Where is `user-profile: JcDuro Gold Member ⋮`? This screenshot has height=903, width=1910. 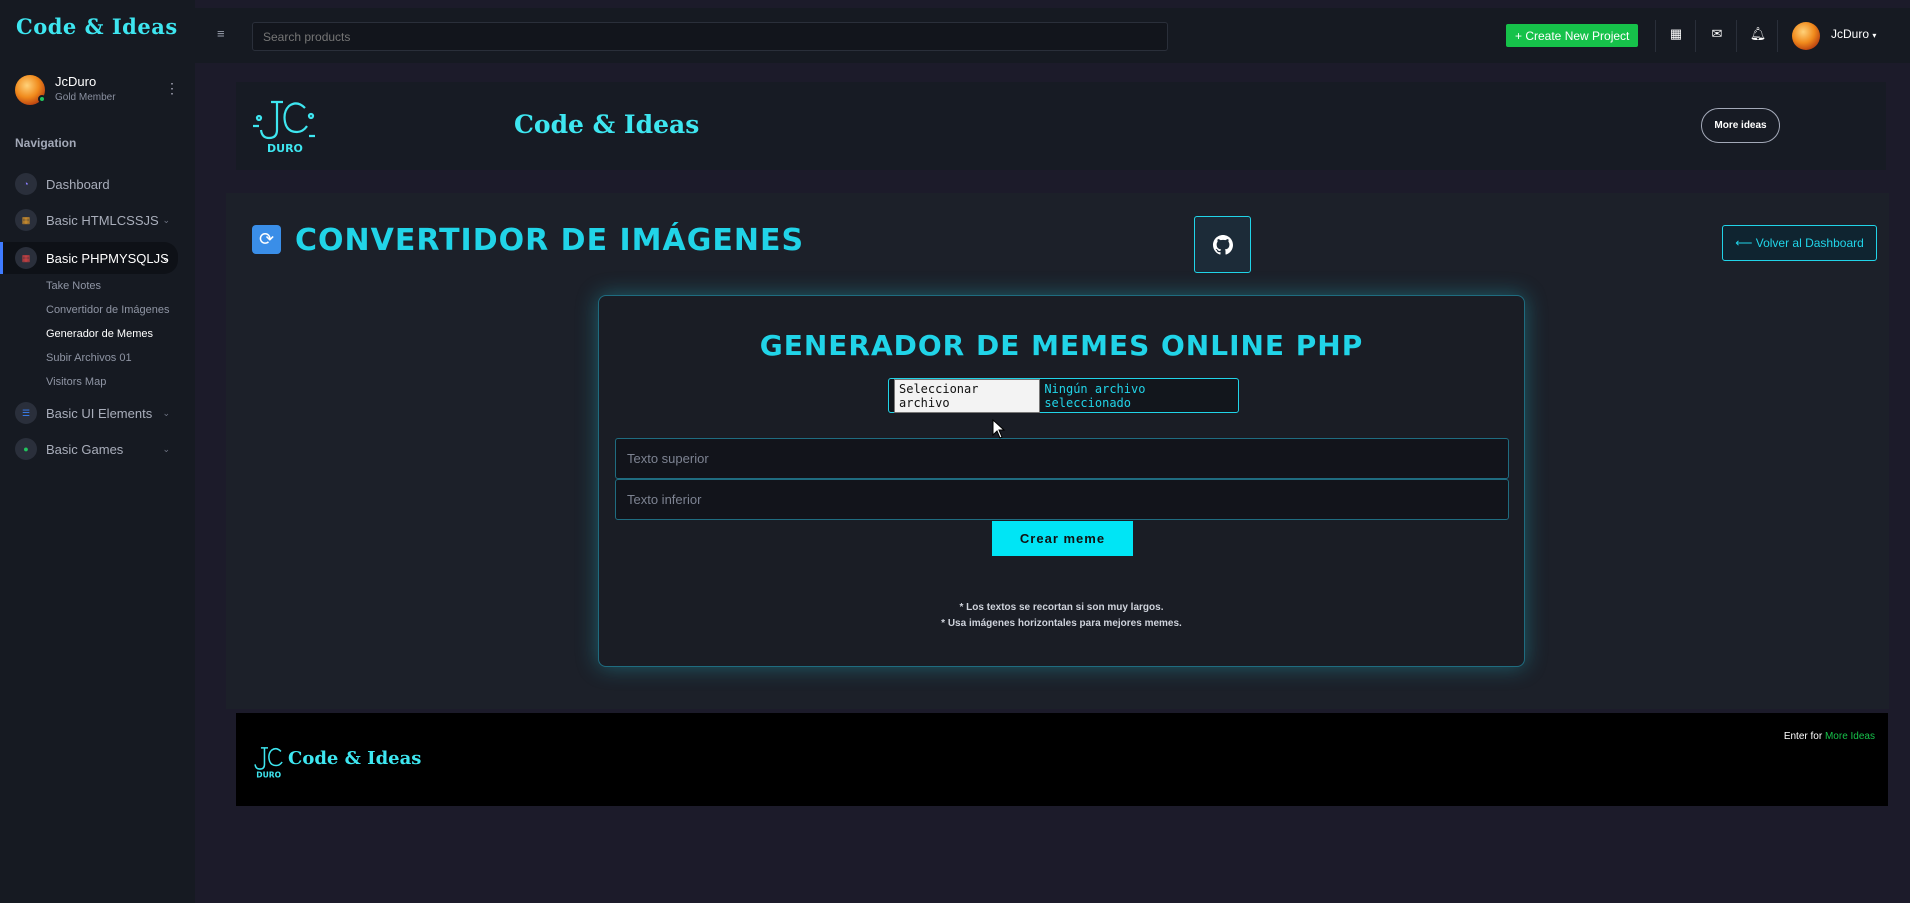
user-profile: JcDuro Gold Member ⋮ is located at coordinates (100, 90).